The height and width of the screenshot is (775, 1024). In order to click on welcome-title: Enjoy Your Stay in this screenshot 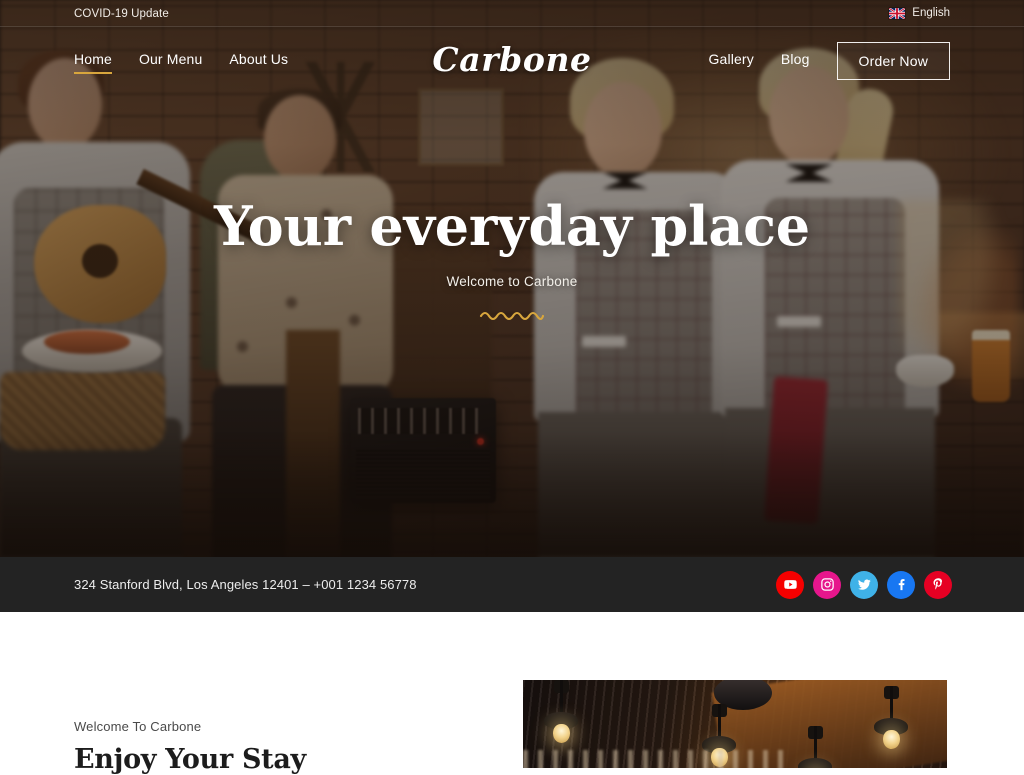, I will do `click(190, 759)`.